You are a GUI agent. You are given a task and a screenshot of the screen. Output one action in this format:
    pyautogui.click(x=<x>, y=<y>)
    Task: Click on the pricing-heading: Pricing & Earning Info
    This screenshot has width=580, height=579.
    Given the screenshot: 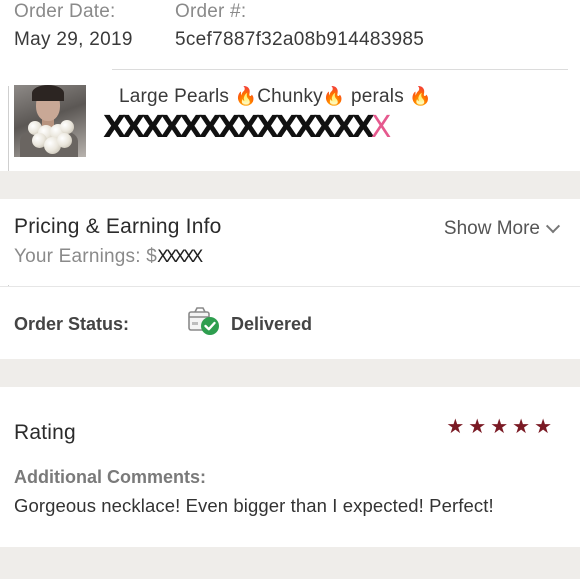 What is the action you would take?
    pyautogui.click(x=118, y=226)
    